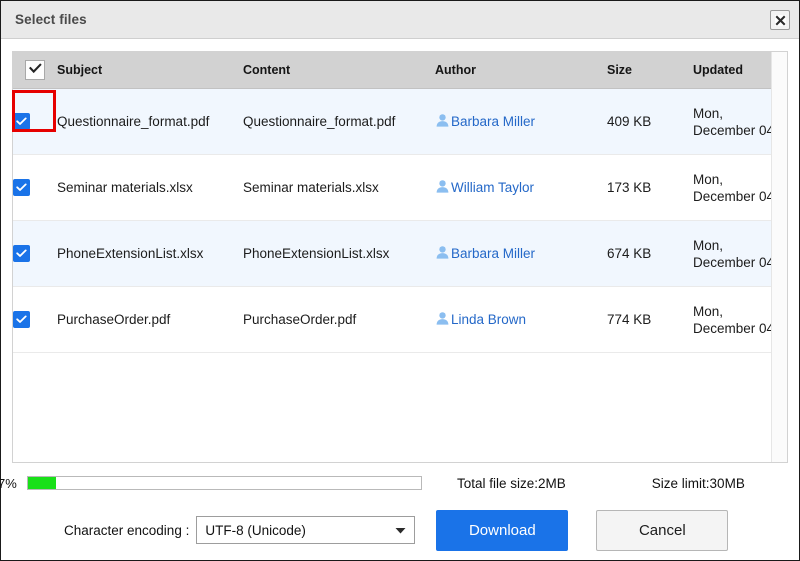 The image size is (800, 561). I want to click on row-author-cell: Linda Brown, so click(521, 319).